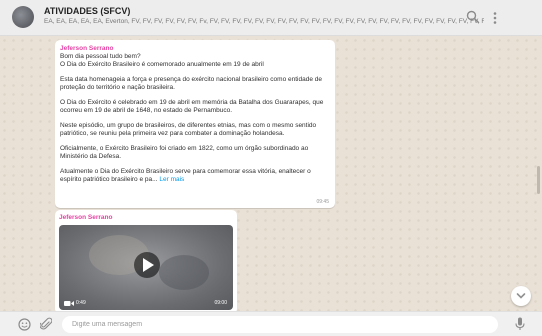  Describe the element at coordinates (539, 170) in the screenshot. I see `scrollbar` at that location.